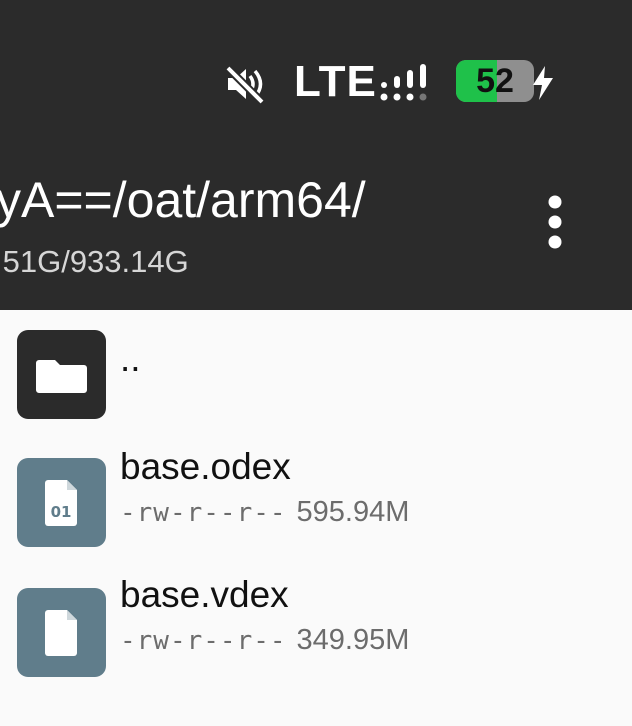 This screenshot has height=726, width=632. I want to click on file-name: .., so click(130, 358).